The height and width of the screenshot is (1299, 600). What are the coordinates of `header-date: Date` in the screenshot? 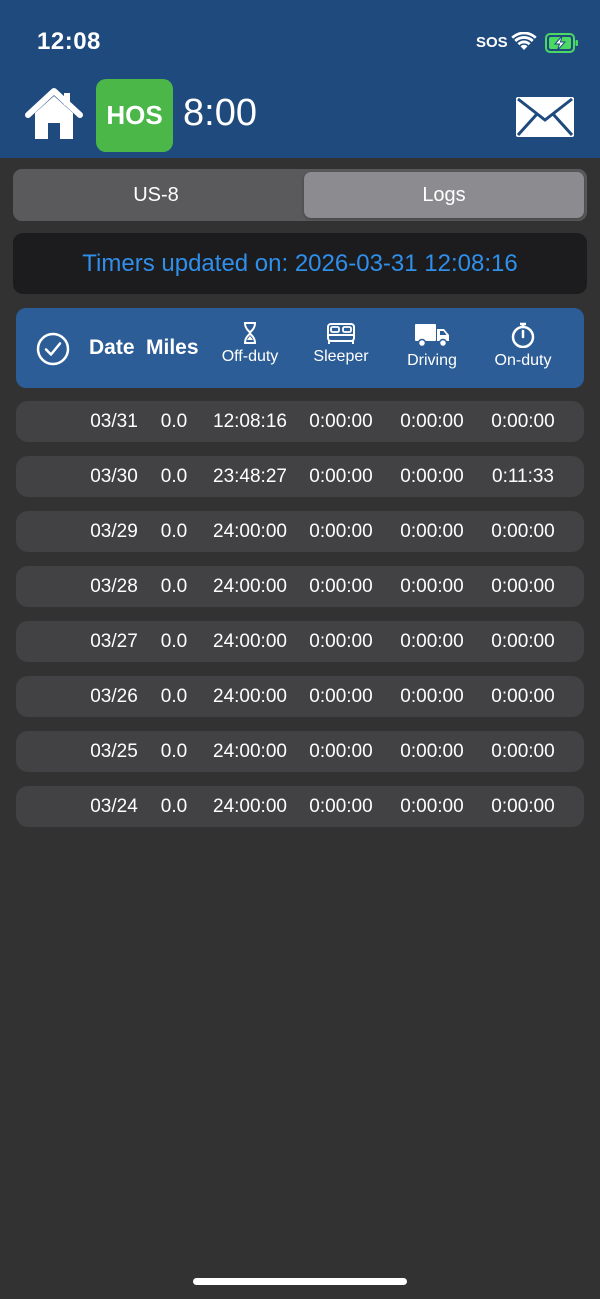 It's located at (112, 347).